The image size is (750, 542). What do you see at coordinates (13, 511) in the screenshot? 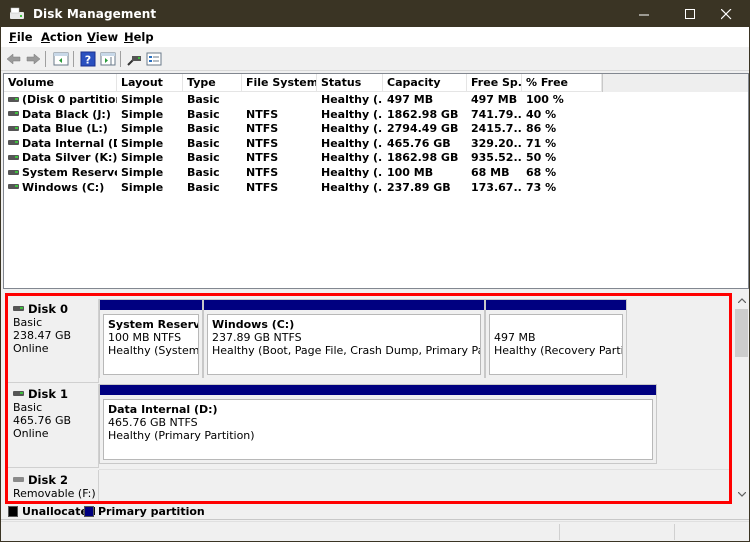
I see `unallocated-swatch` at bounding box center [13, 511].